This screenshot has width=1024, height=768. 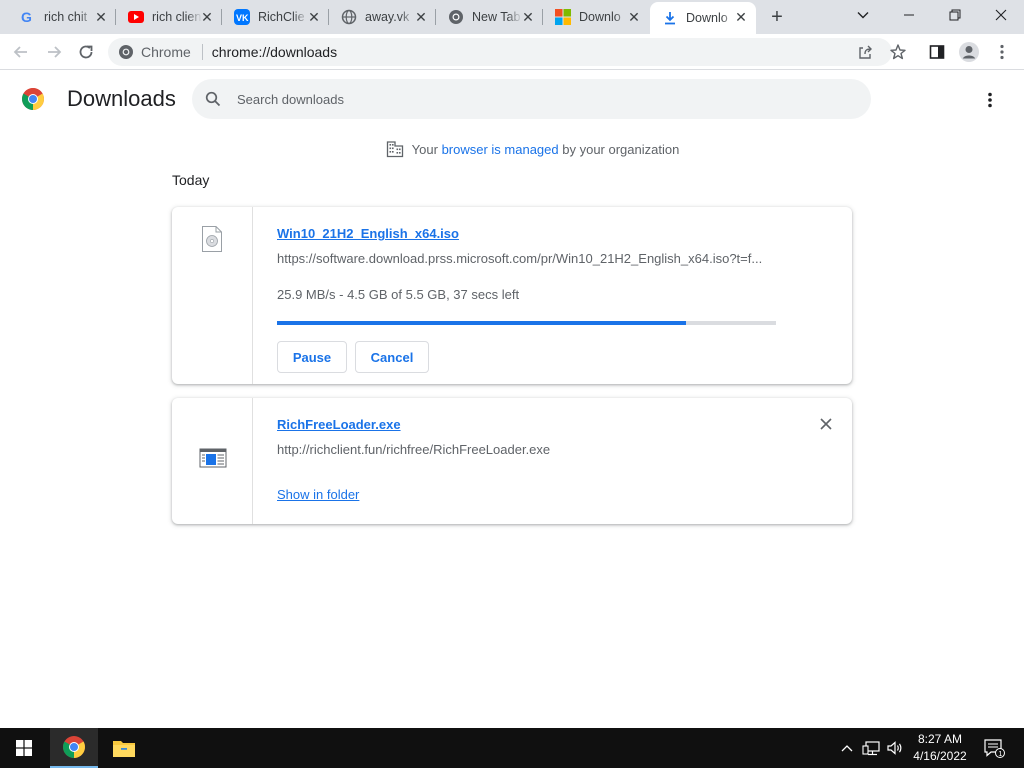 I want to click on show-in-folder-link: Show in folder, so click(x=318, y=494).